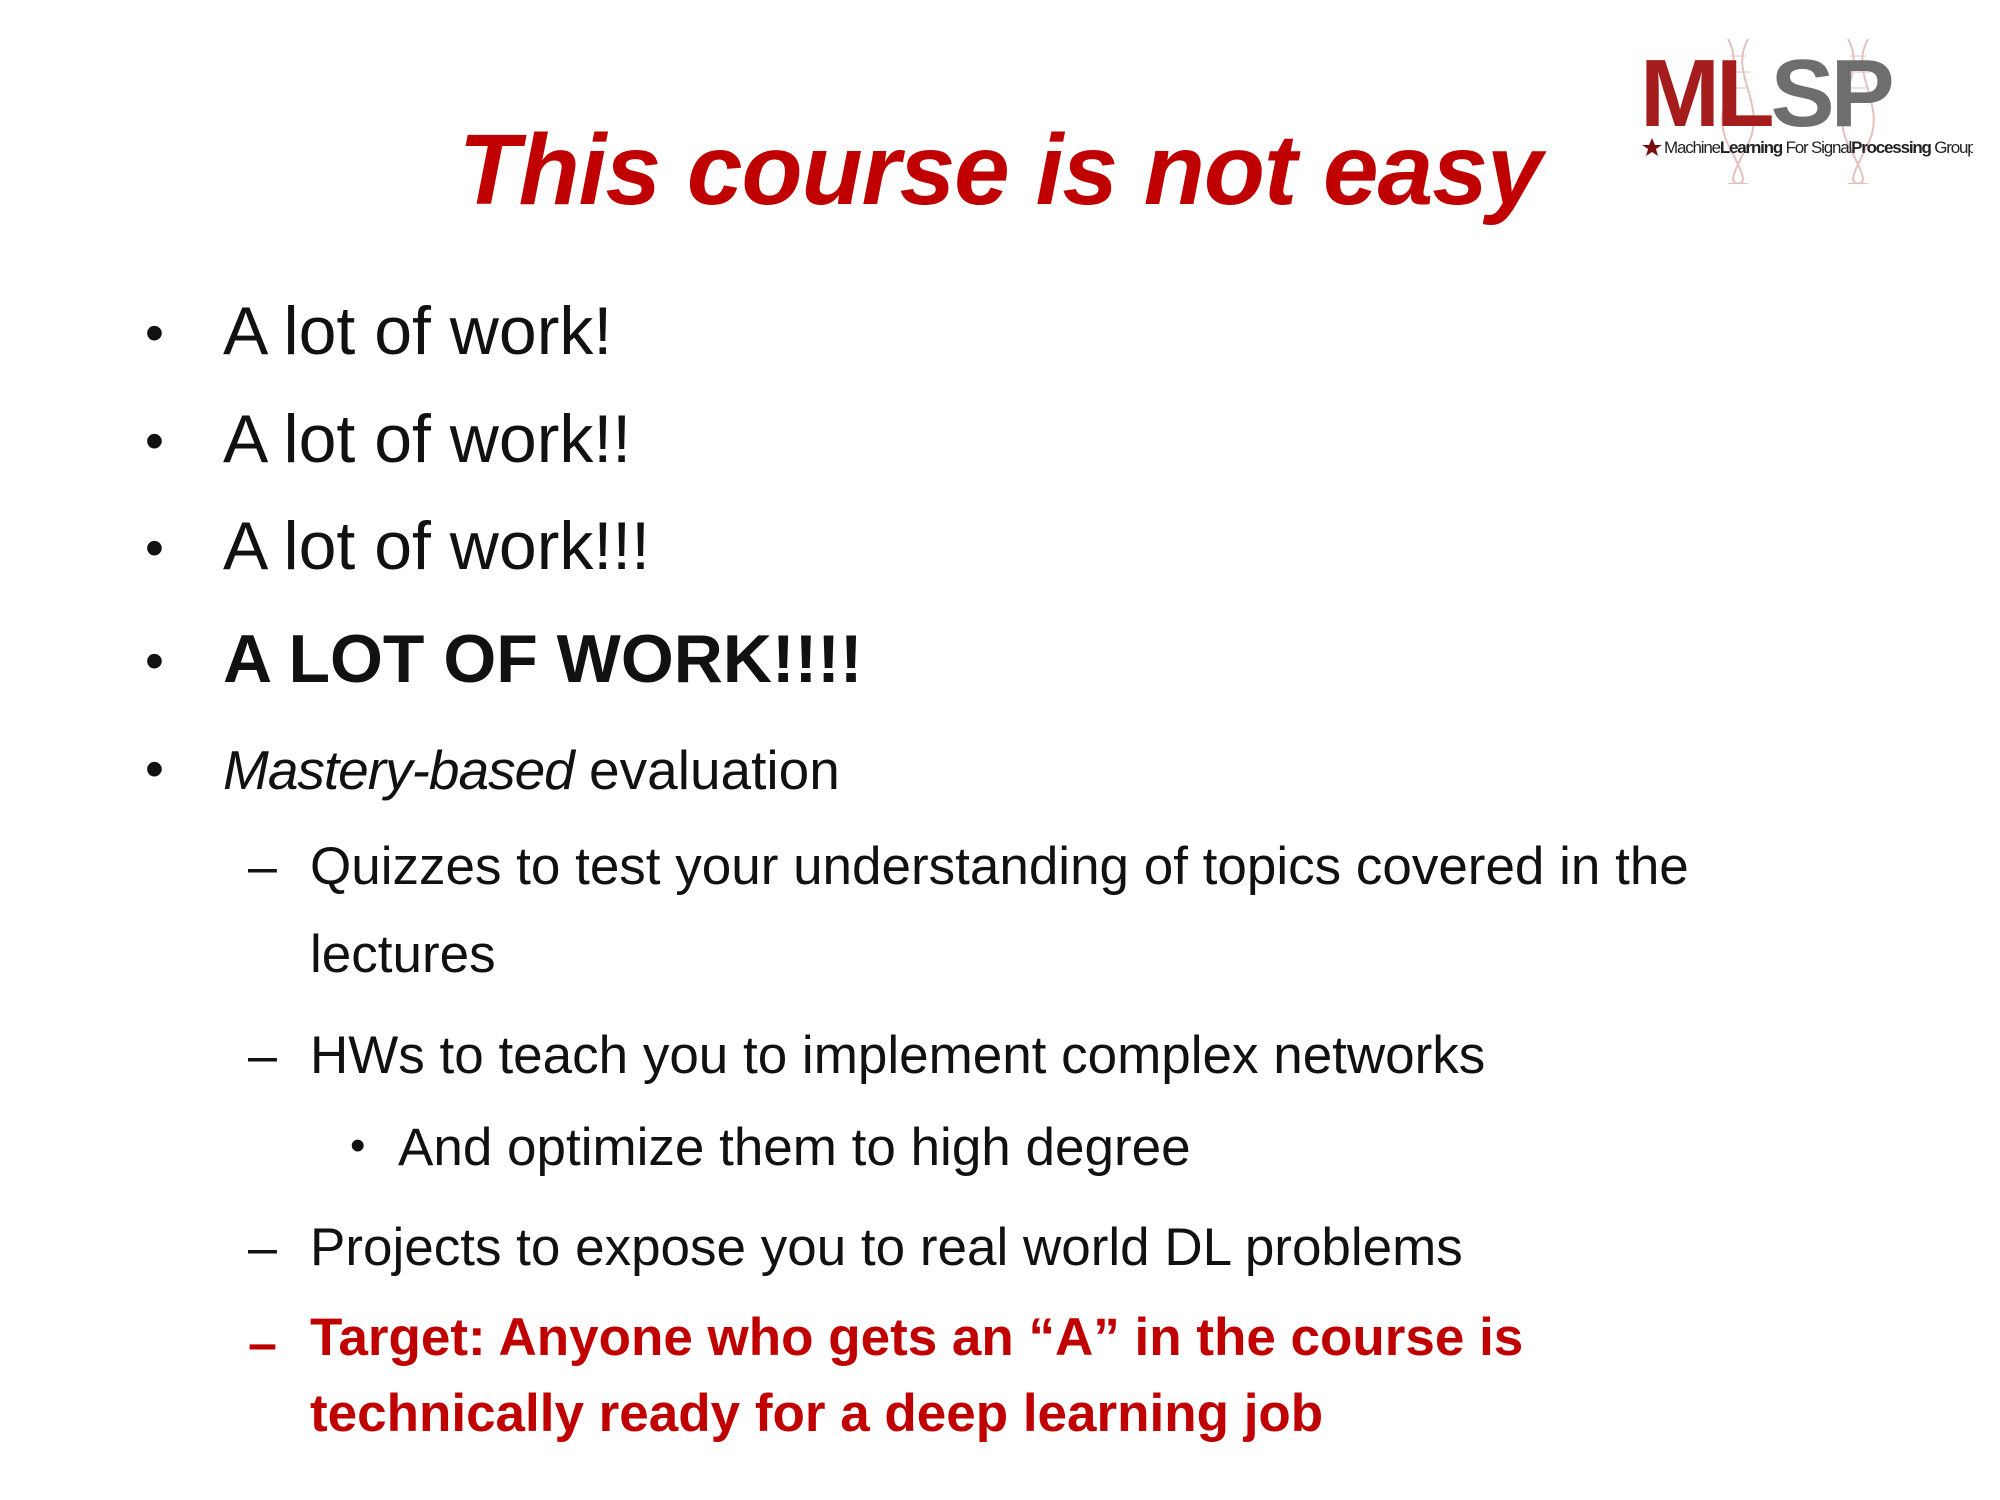 The width and height of the screenshot is (2000, 1500). I want to click on mastery-text: Mastery-based evaluation, so click(531, 770).